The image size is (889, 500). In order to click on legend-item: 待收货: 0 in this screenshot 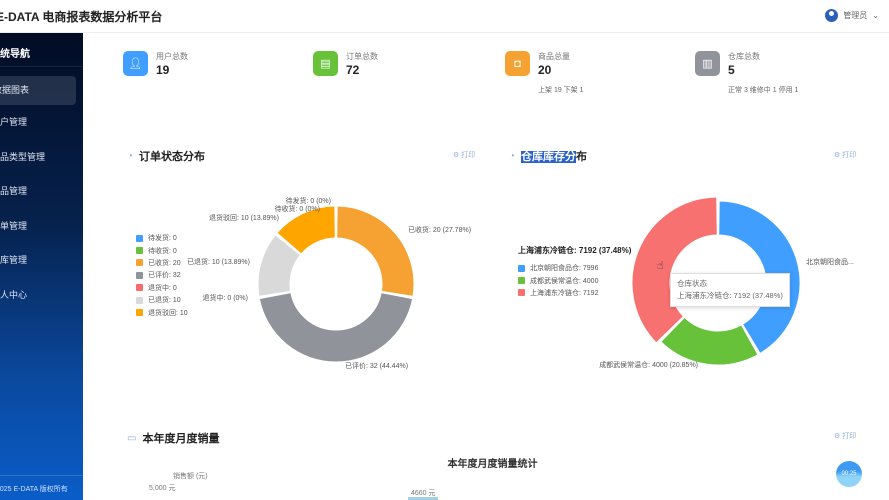, I will do `click(162, 250)`.